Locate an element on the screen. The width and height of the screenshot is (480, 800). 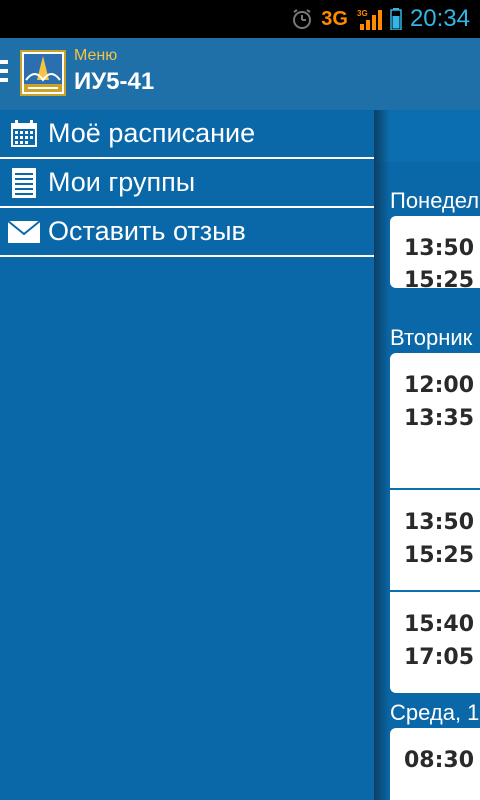
network-type-label: 3G is located at coordinates (334, 18).